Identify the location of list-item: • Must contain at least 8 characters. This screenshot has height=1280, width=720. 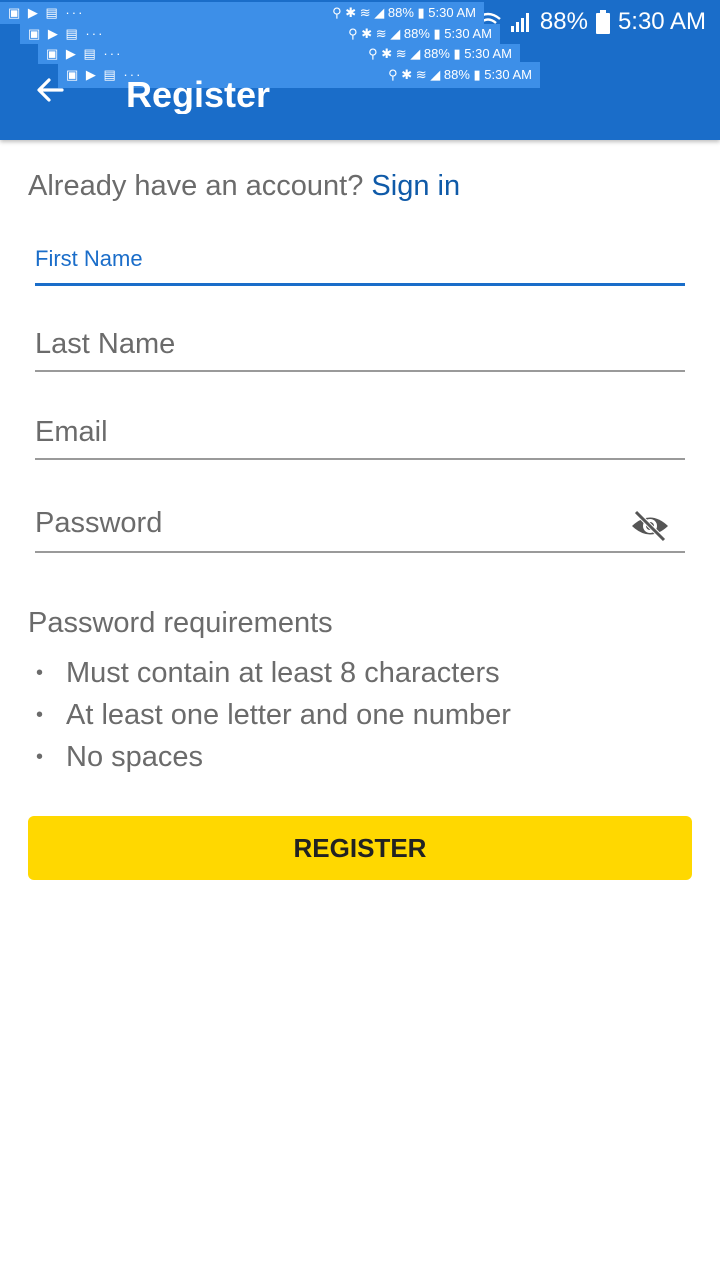
(273, 673).